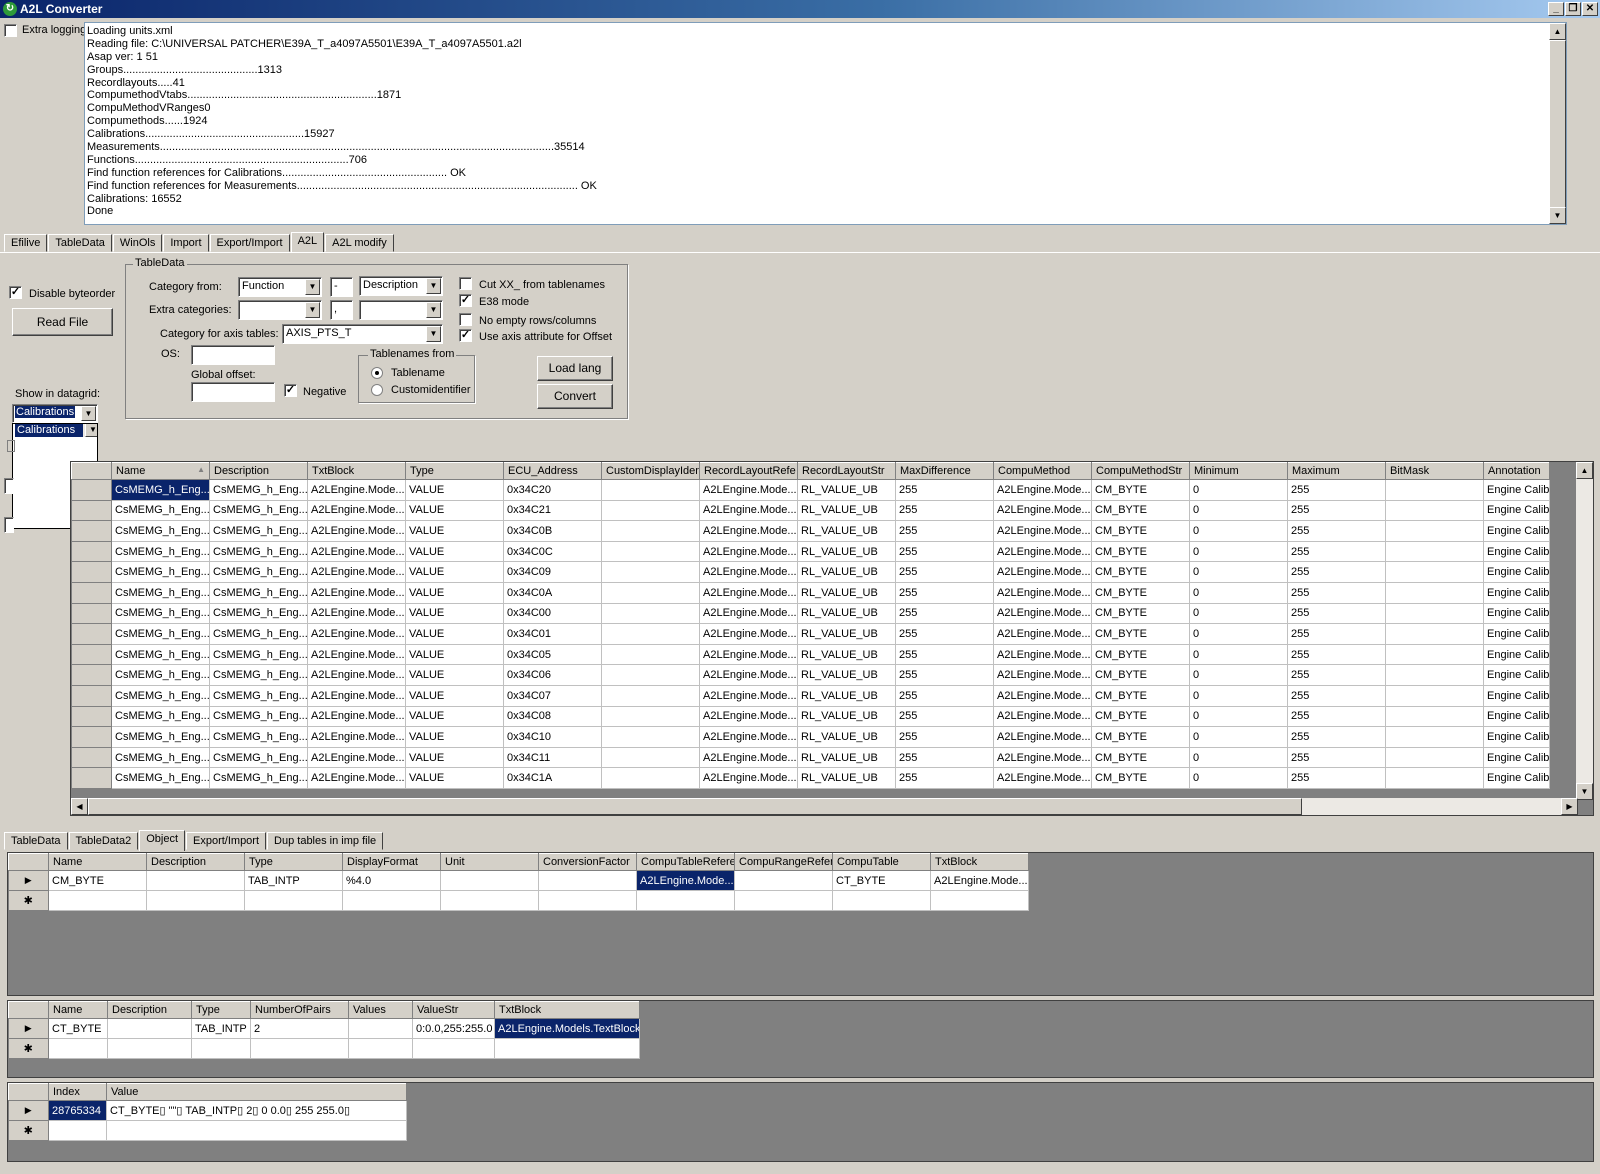 The width and height of the screenshot is (1600, 1174). I want to click on column-header: Value, so click(256, 1092).